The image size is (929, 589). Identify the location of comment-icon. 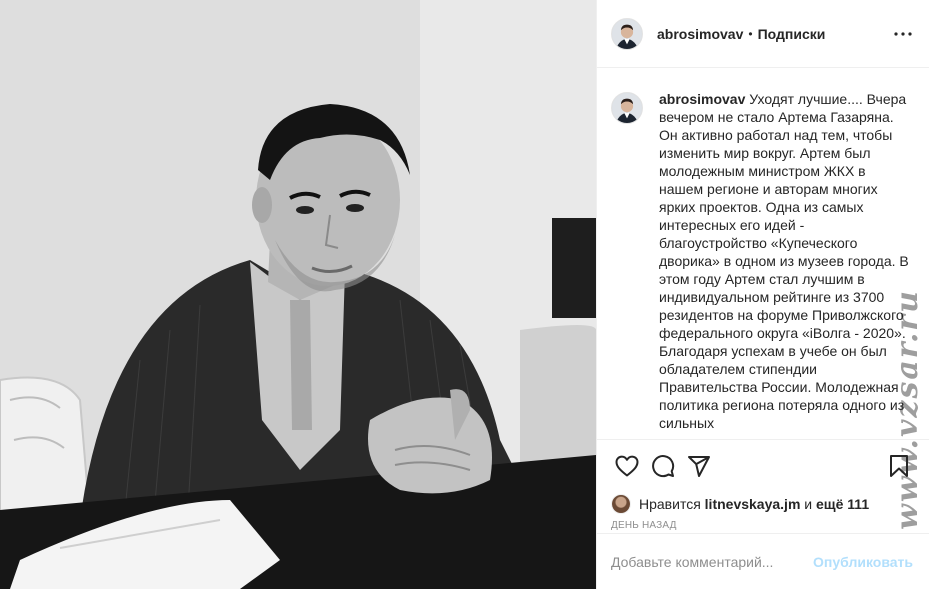
(663, 466).